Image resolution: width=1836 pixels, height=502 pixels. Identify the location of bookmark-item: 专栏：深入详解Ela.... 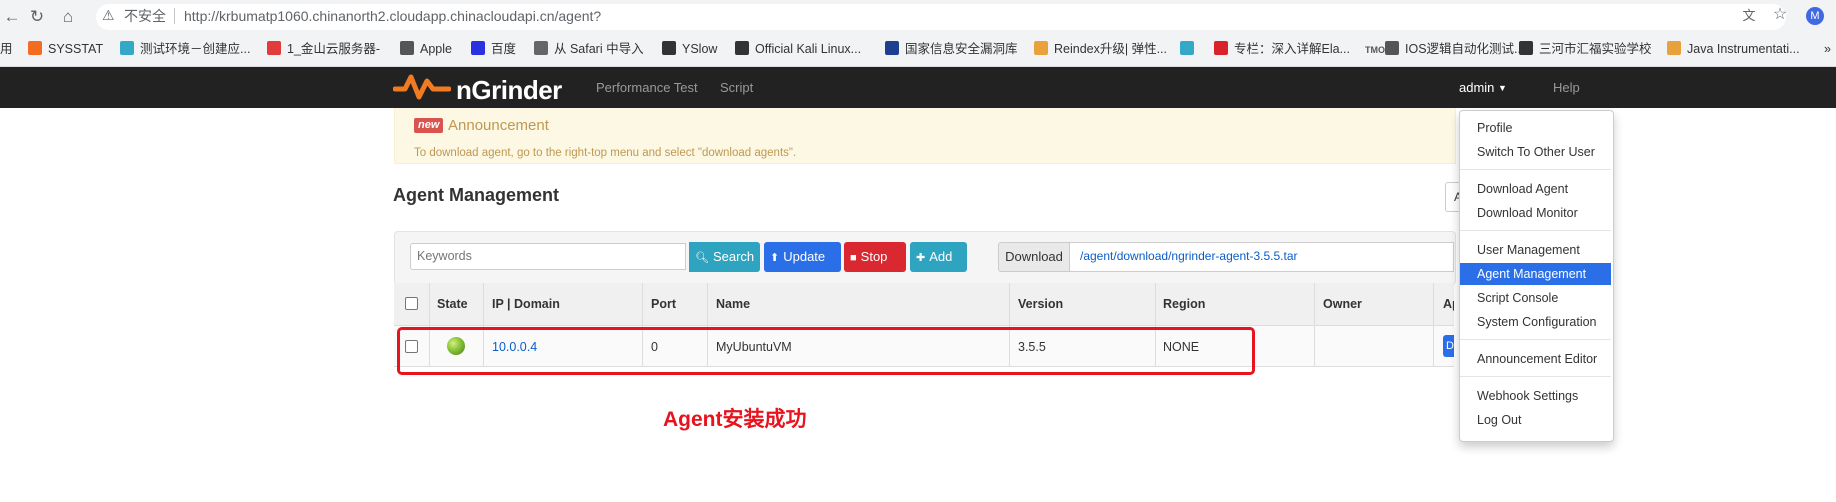
(1282, 49).